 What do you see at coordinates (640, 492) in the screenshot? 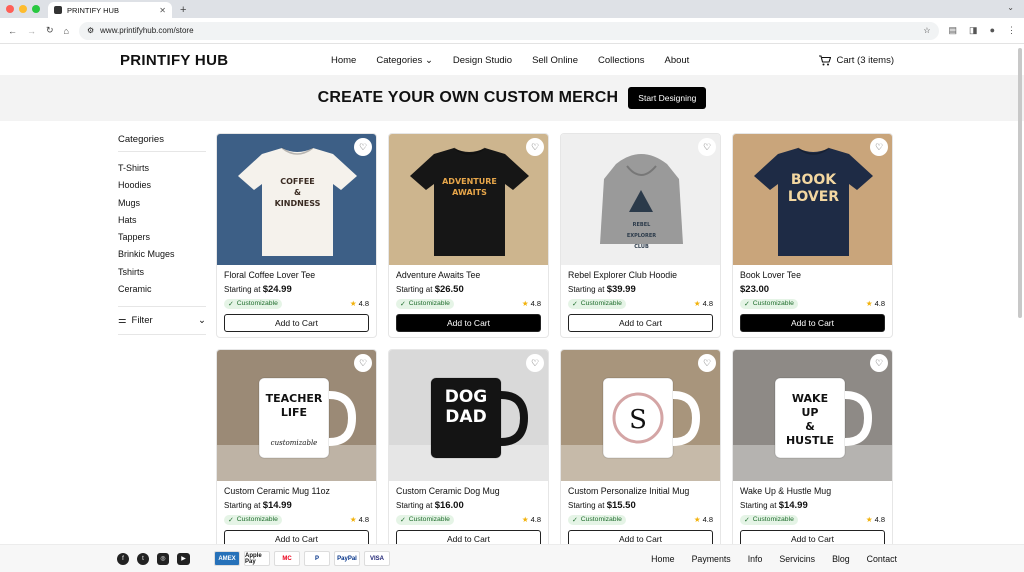
I see `product-name: Custom Personalize Initial Mug` at bounding box center [640, 492].